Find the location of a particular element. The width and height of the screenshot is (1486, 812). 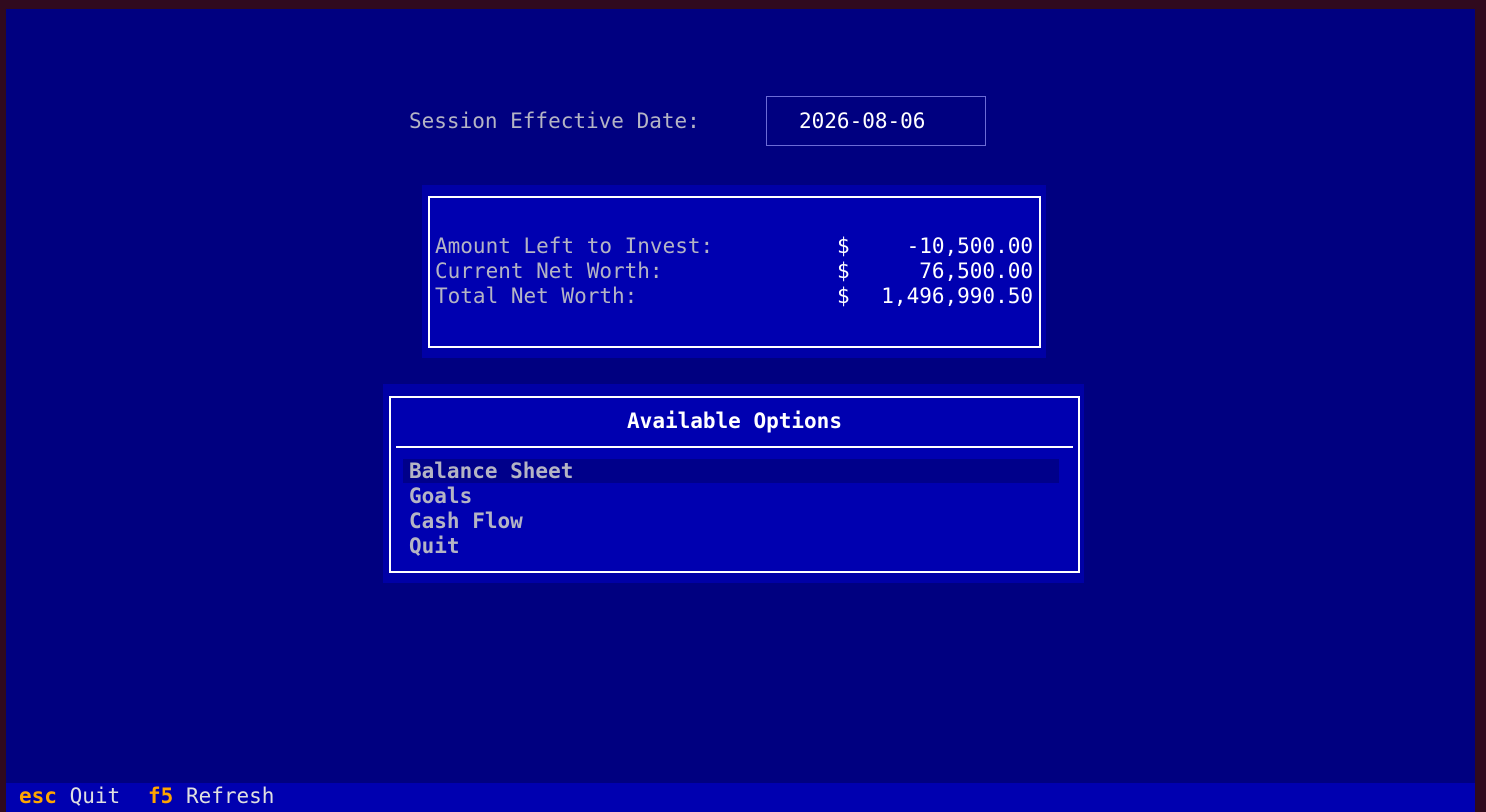

summary-row-value: 76,500.00 is located at coordinates (976, 271).